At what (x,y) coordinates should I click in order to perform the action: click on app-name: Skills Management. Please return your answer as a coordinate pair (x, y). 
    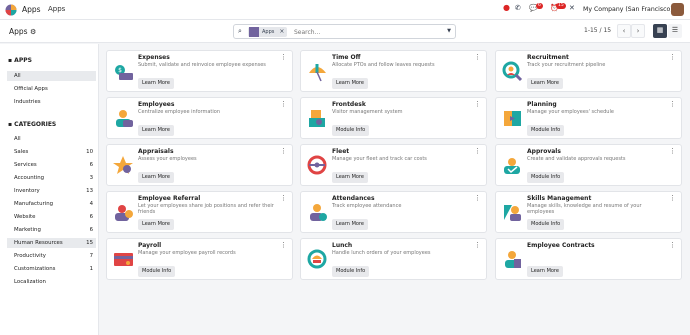
    Looking at the image, I should click on (559, 198).